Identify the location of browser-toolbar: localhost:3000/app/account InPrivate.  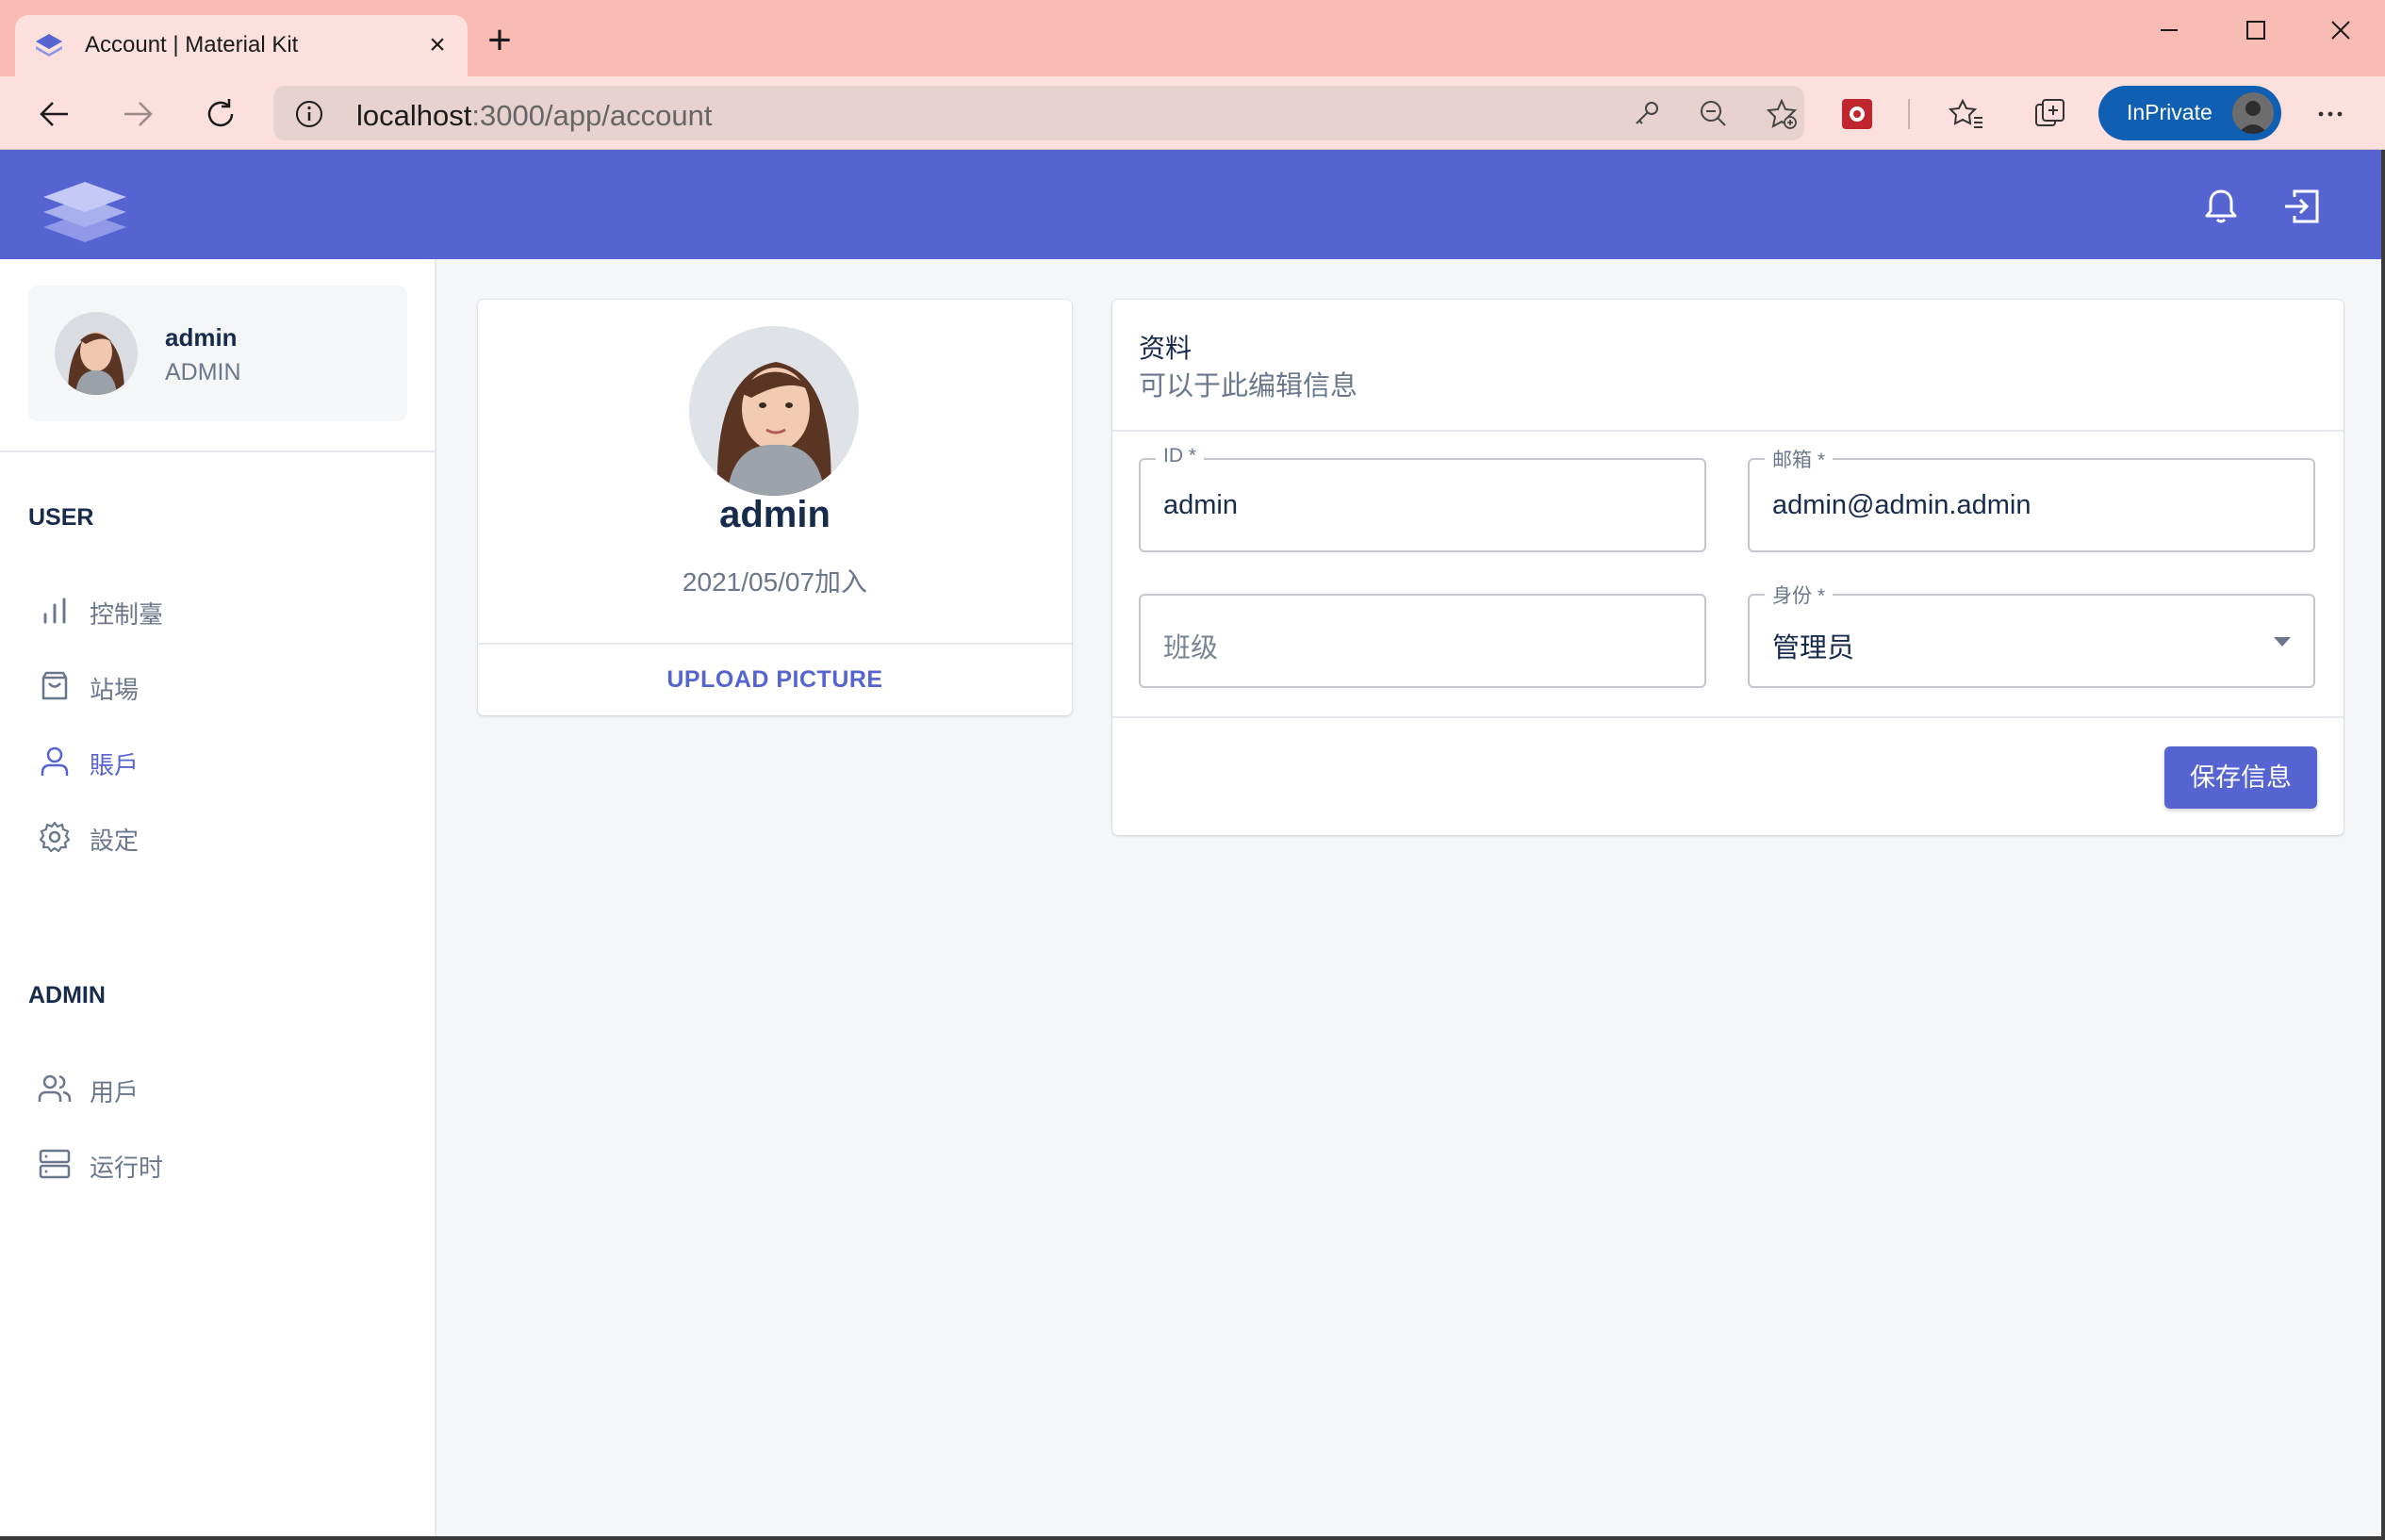
(1192, 113).